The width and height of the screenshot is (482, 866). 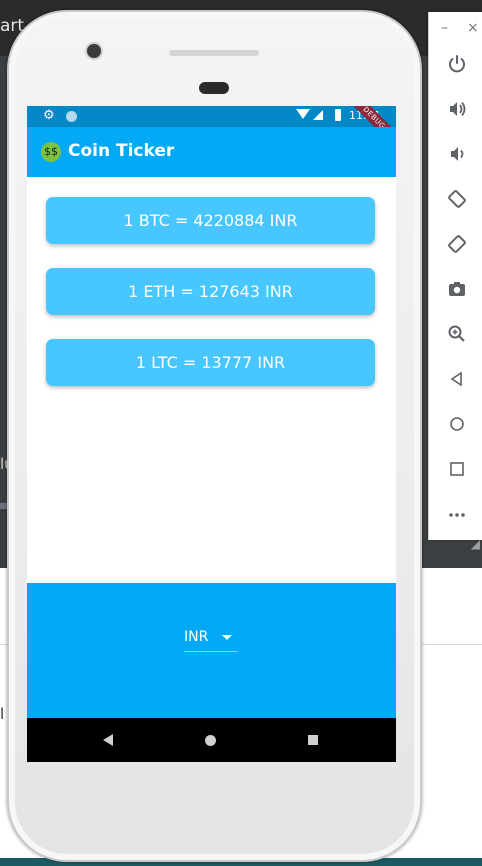 What do you see at coordinates (457, 289) in the screenshot?
I see `camera-icon` at bounding box center [457, 289].